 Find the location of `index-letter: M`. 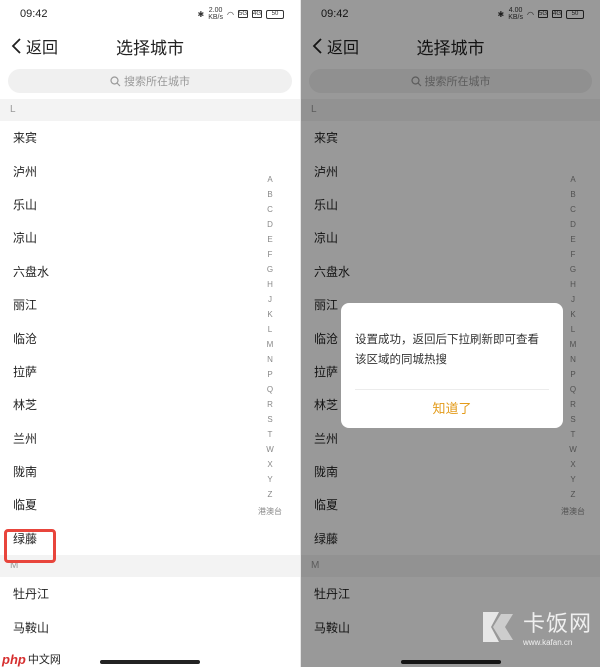

index-letter: M is located at coordinates (270, 344).